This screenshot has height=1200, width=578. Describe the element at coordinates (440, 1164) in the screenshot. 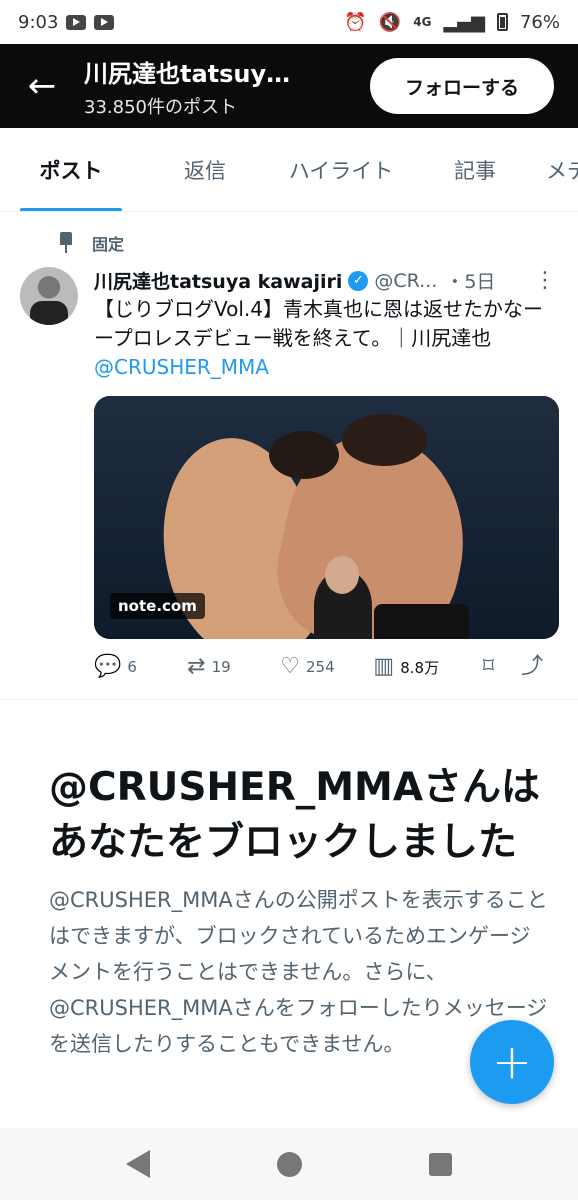

I see `nav-recents-icon` at that location.